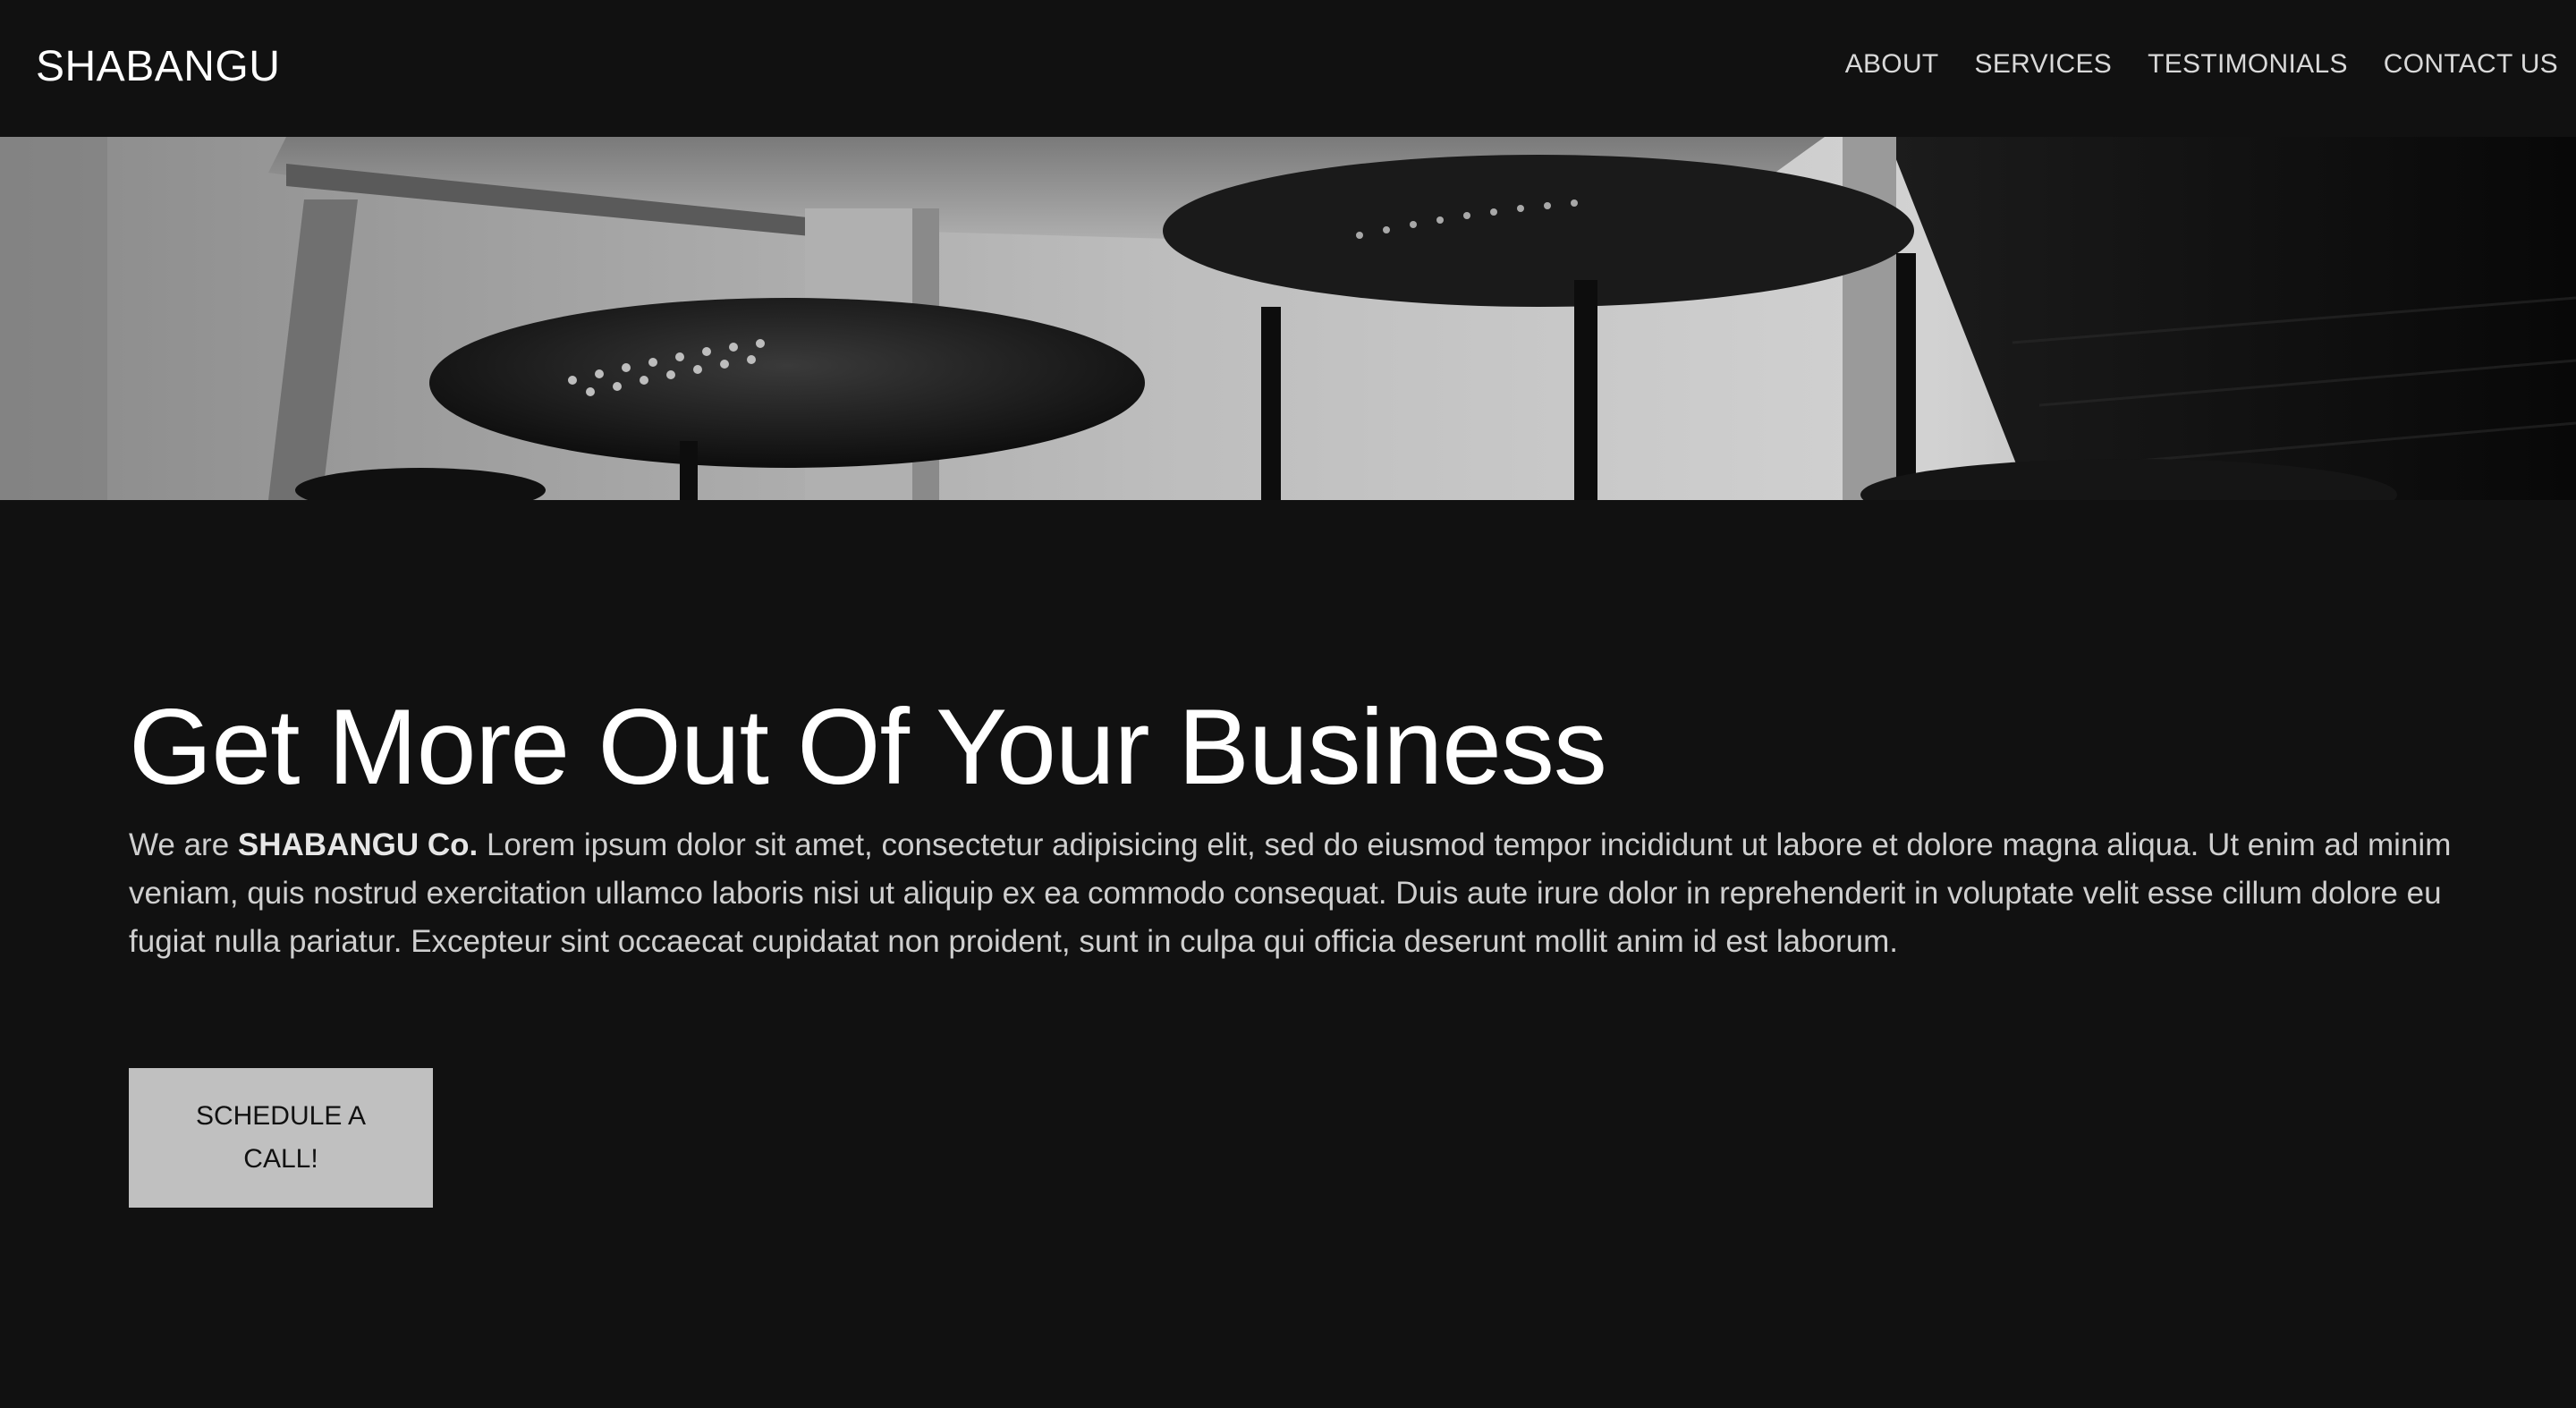  I want to click on nav-link-about: ABOUT, so click(1892, 64).